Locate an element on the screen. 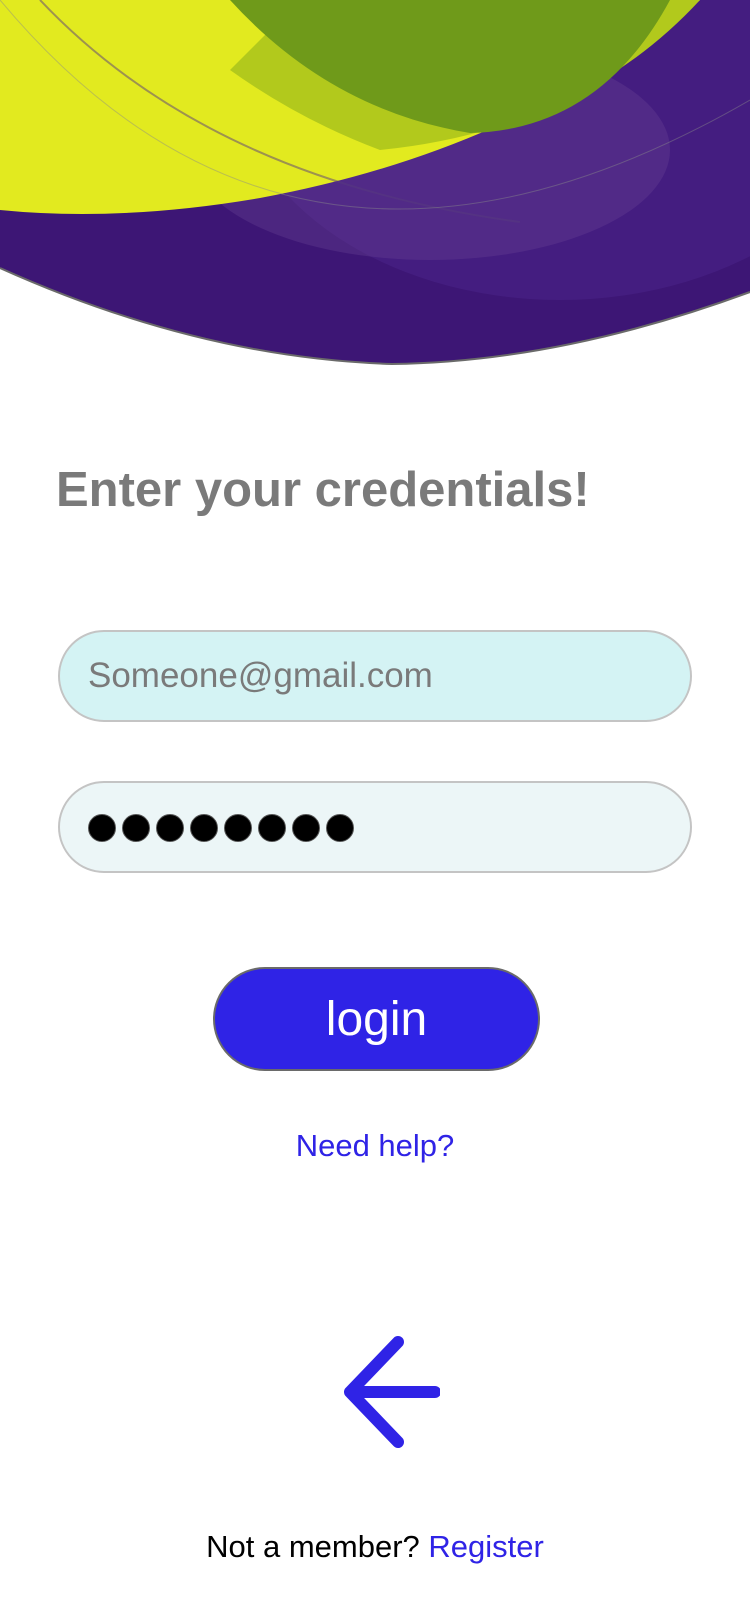 The width and height of the screenshot is (750, 1624). password-field is located at coordinates (375, 827).